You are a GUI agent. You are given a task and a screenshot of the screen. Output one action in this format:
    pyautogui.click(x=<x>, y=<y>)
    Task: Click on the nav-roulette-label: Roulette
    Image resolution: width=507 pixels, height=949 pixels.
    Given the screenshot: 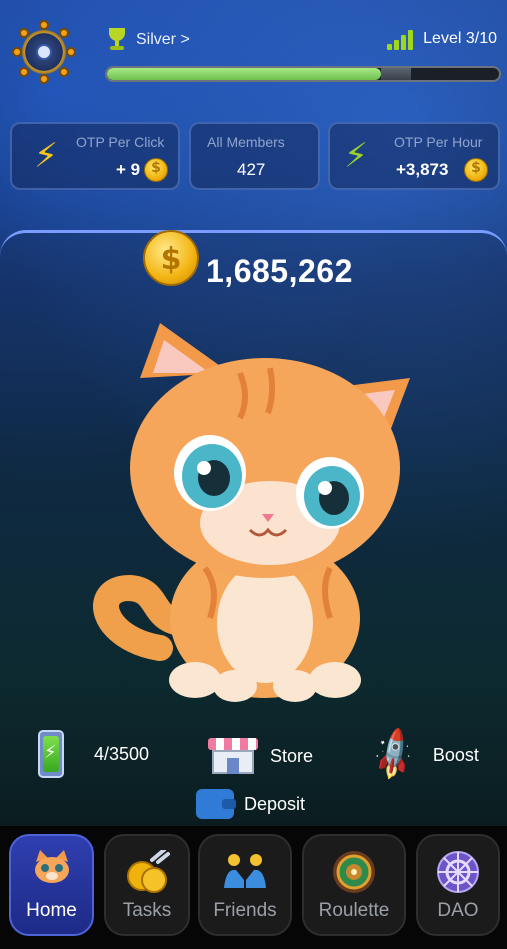 What is the action you would take?
    pyautogui.click(x=354, y=910)
    